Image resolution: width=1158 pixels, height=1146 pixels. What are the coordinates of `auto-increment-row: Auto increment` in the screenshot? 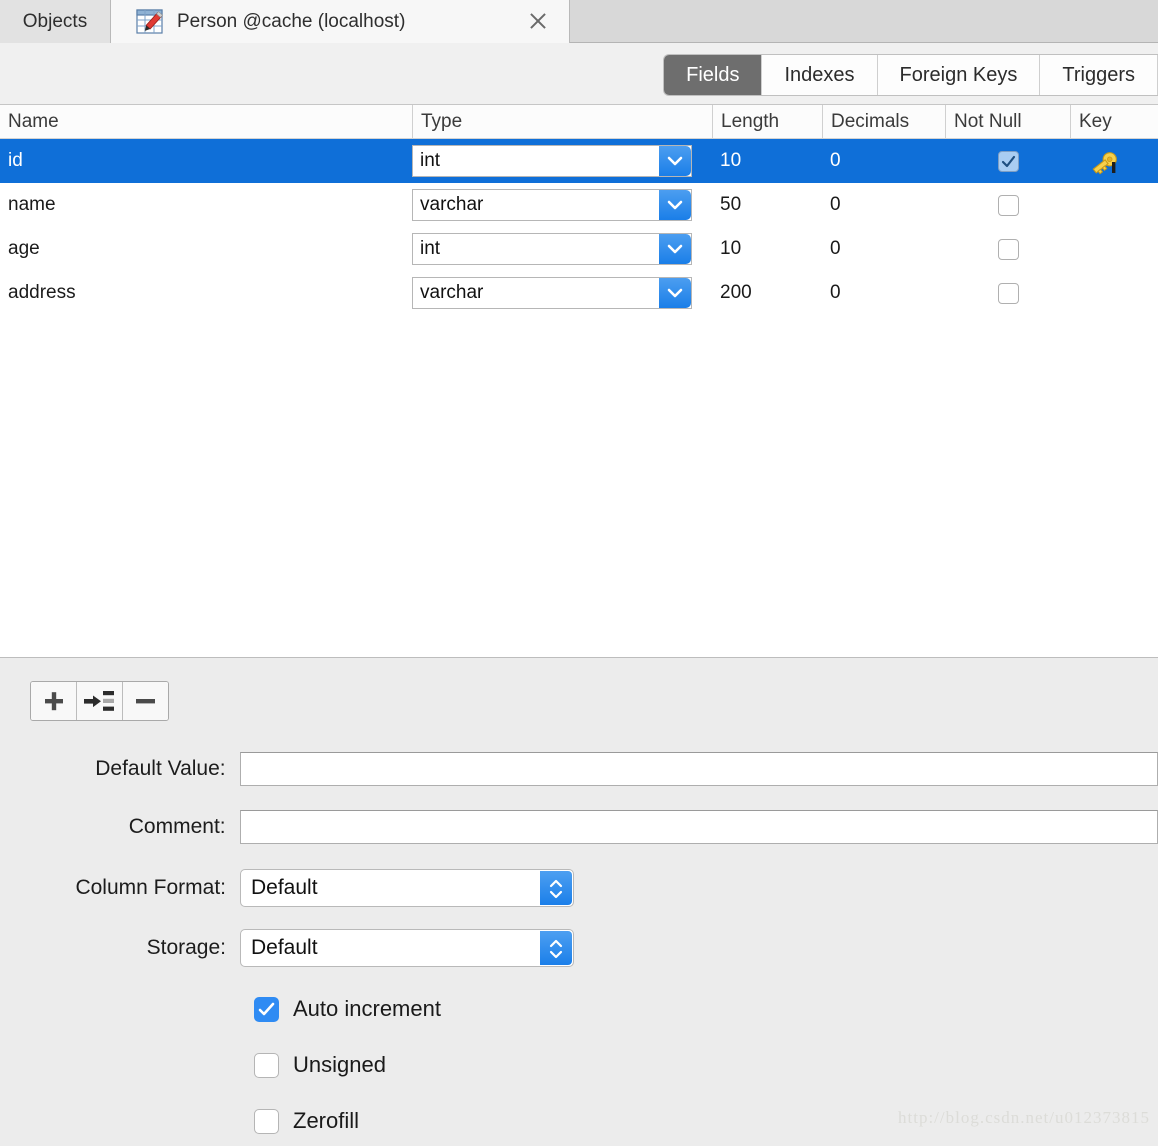 It's located at (347, 1009).